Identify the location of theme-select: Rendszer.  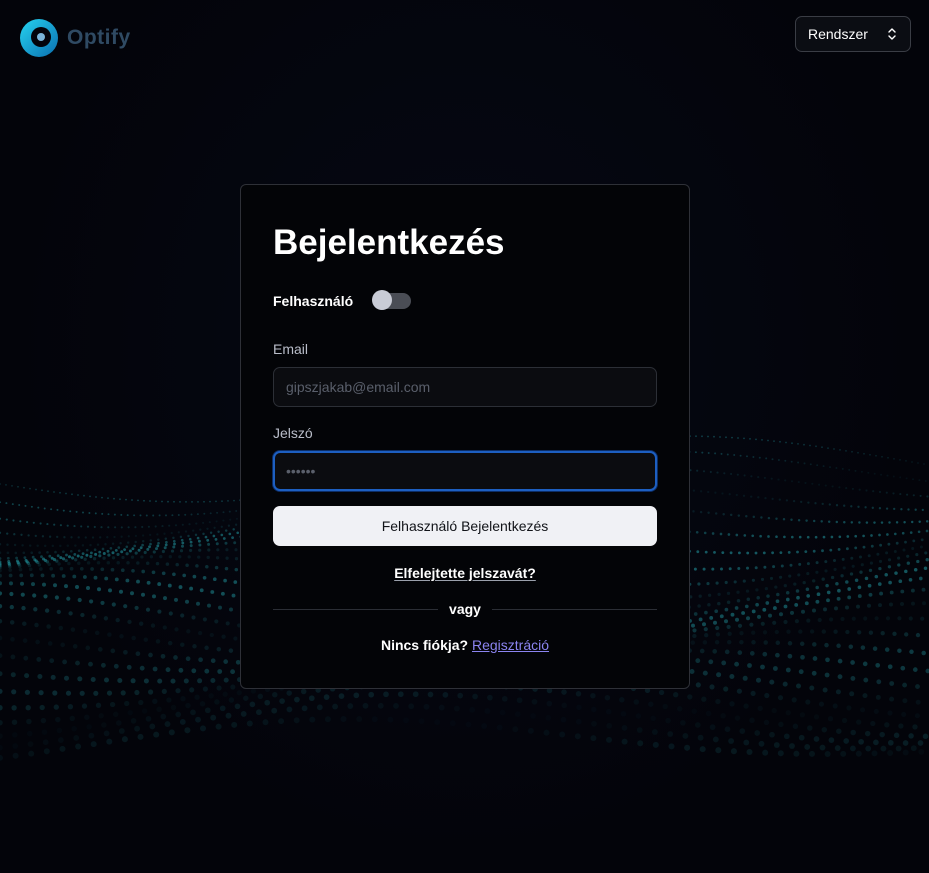
(853, 34).